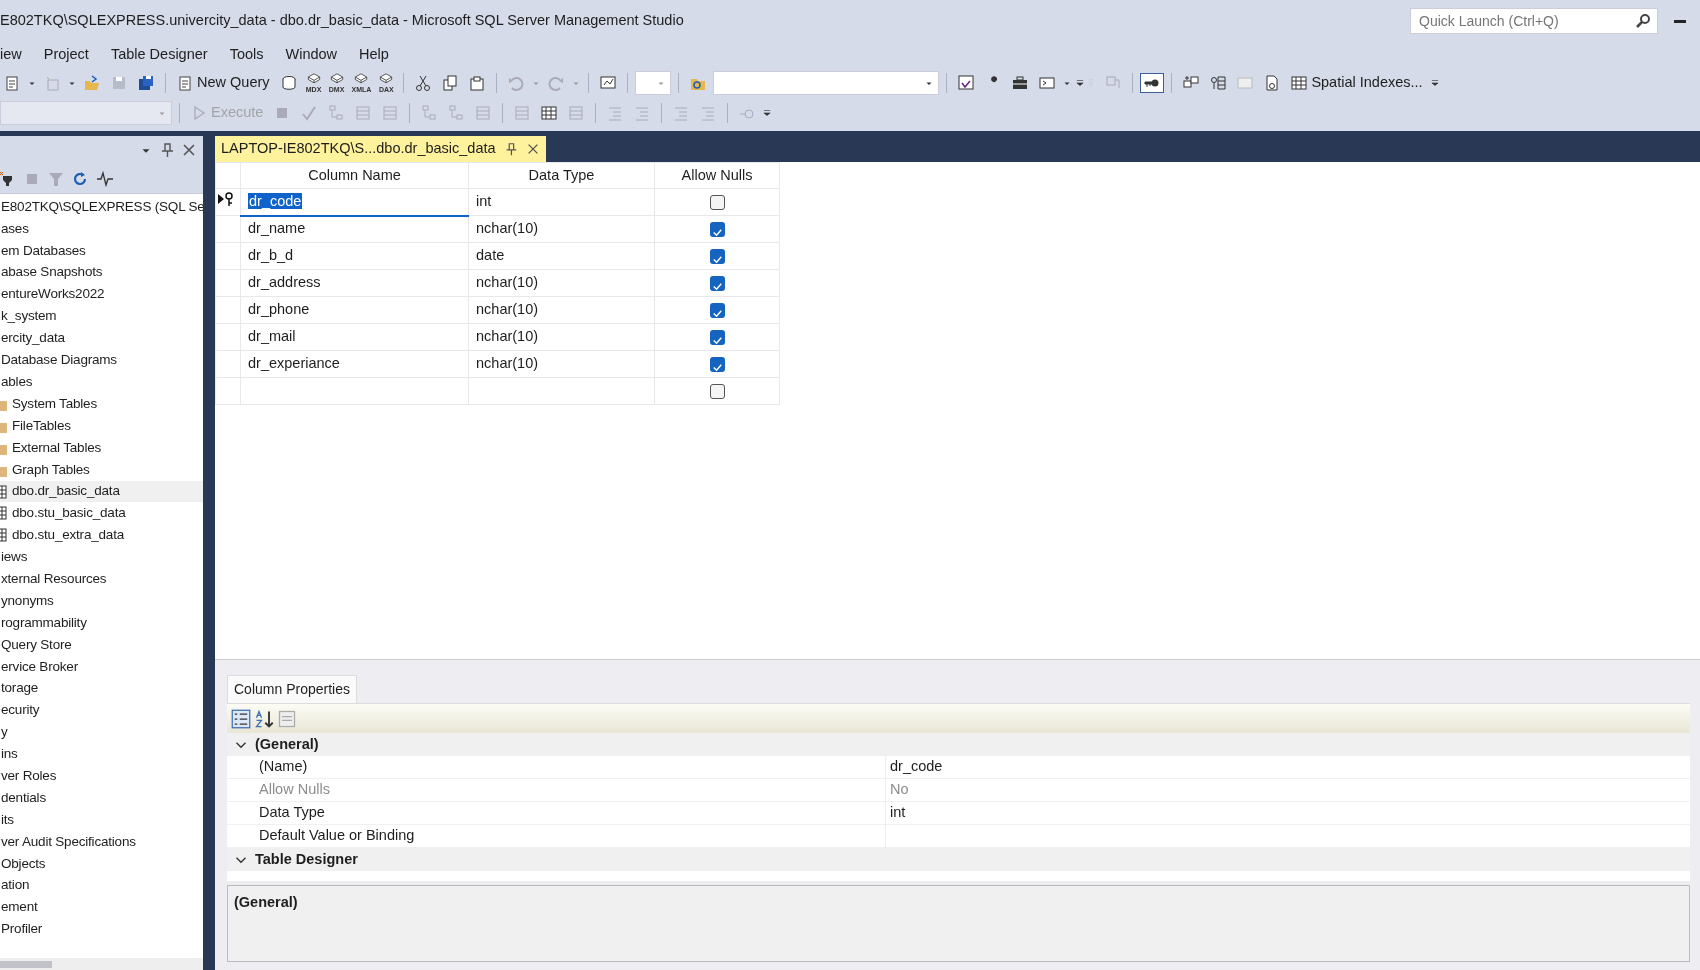 The width and height of the screenshot is (1700, 970). I want to click on column-header: Allow Nulls, so click(717, 175).